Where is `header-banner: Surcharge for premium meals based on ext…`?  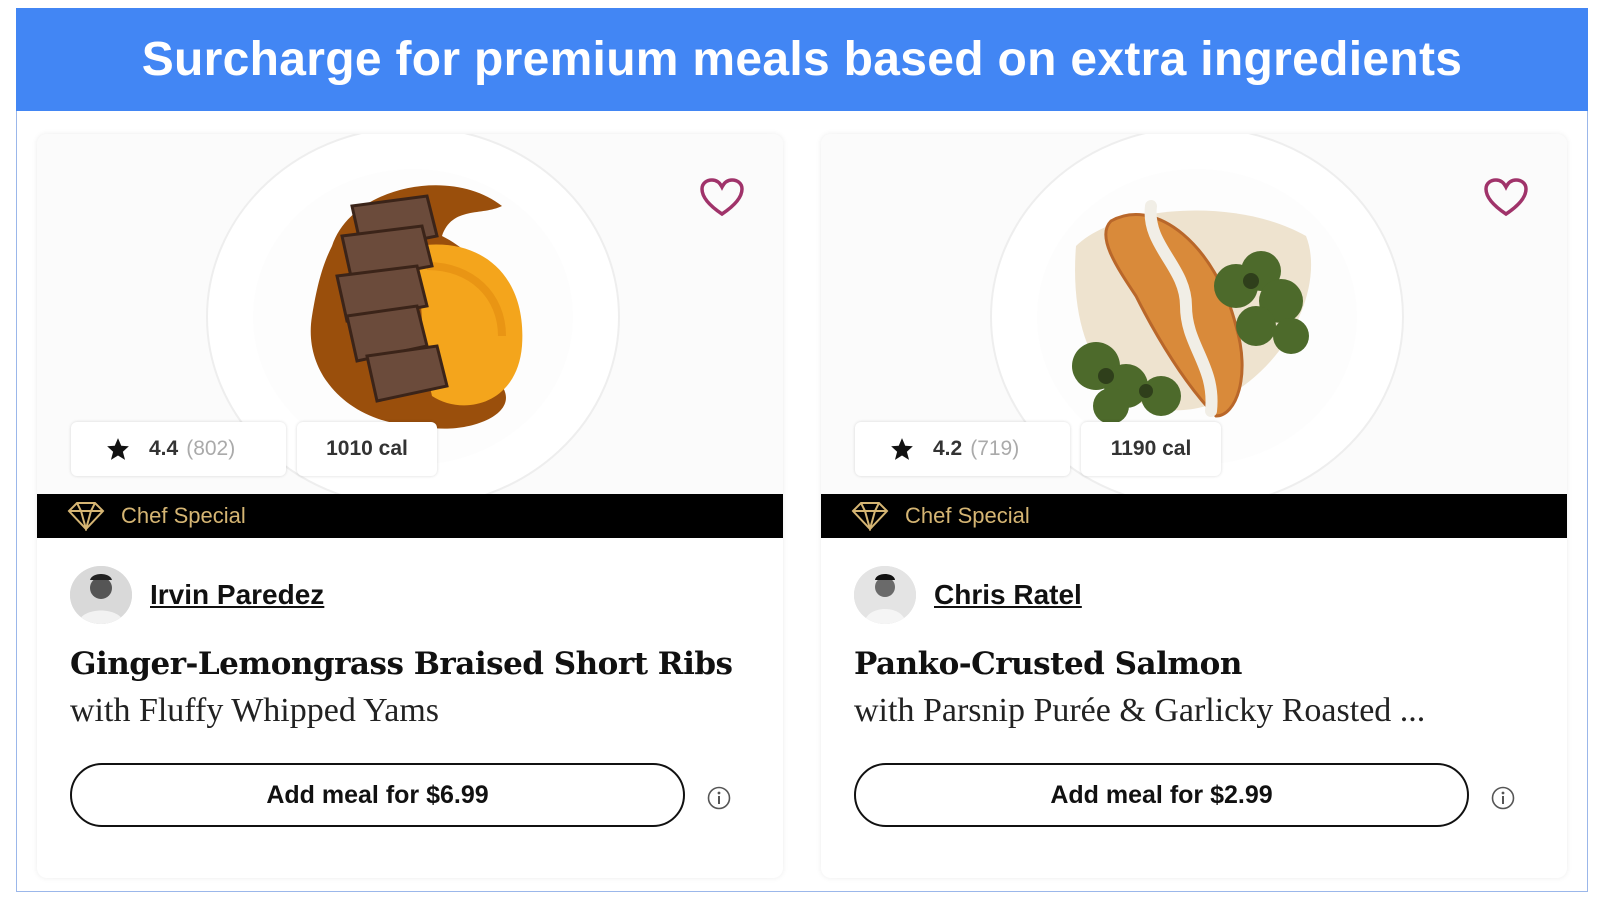
header-banner: Surcharge for premium meals based on ext… is located at coordinates (802, 59).